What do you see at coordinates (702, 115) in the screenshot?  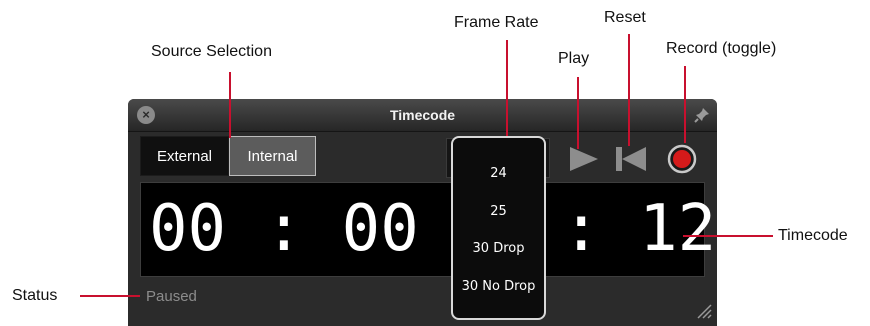 I see `pin-icon` at bounding box center [702, 115].